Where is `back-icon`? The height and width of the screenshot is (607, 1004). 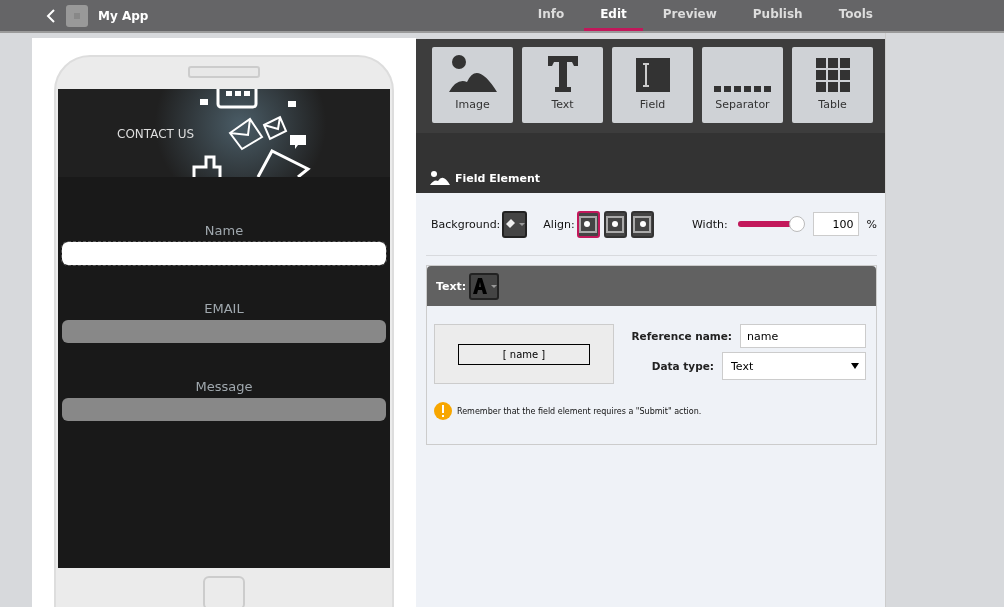
back-icon is located at coordinates (51, 15).